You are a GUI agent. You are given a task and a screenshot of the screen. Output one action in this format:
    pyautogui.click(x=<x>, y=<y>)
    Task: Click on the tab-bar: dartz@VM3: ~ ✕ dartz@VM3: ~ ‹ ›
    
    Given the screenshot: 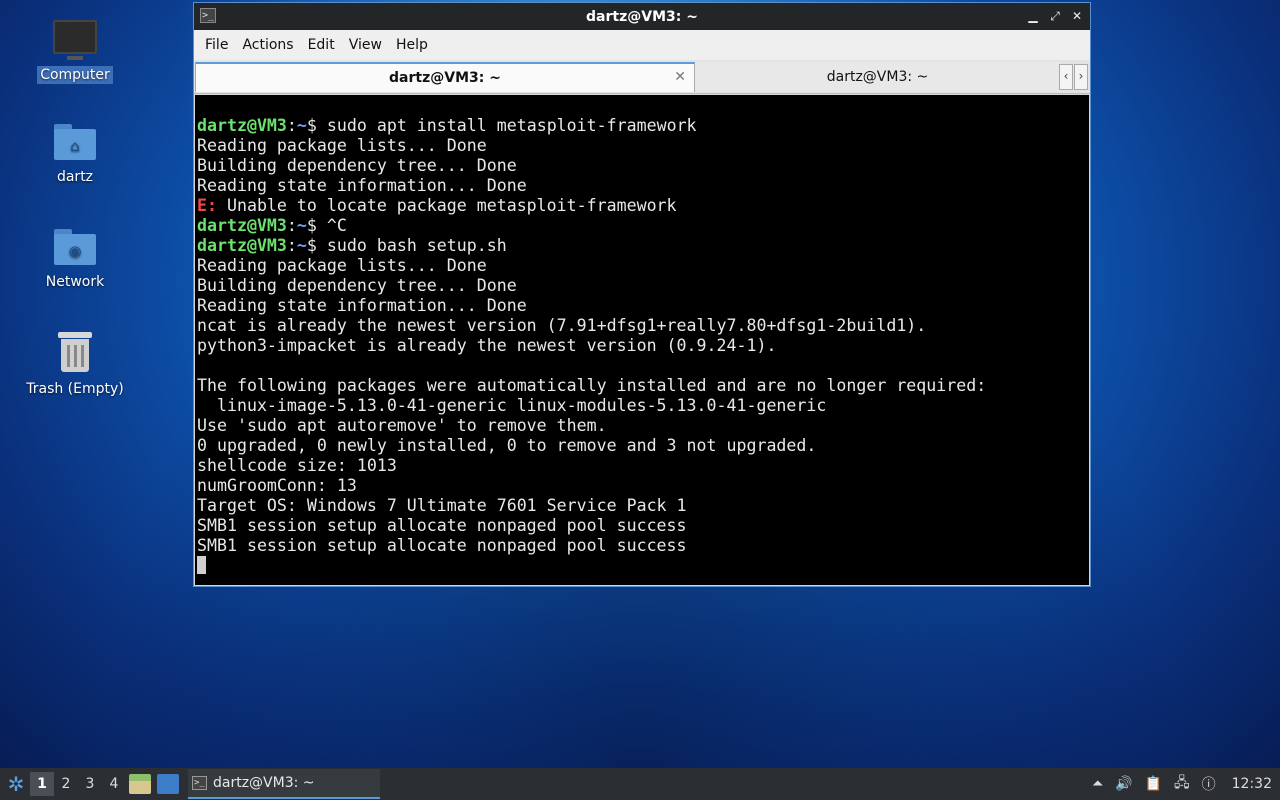 What is the action you would take?
    pyautogui.click(x=642, y=77)
    